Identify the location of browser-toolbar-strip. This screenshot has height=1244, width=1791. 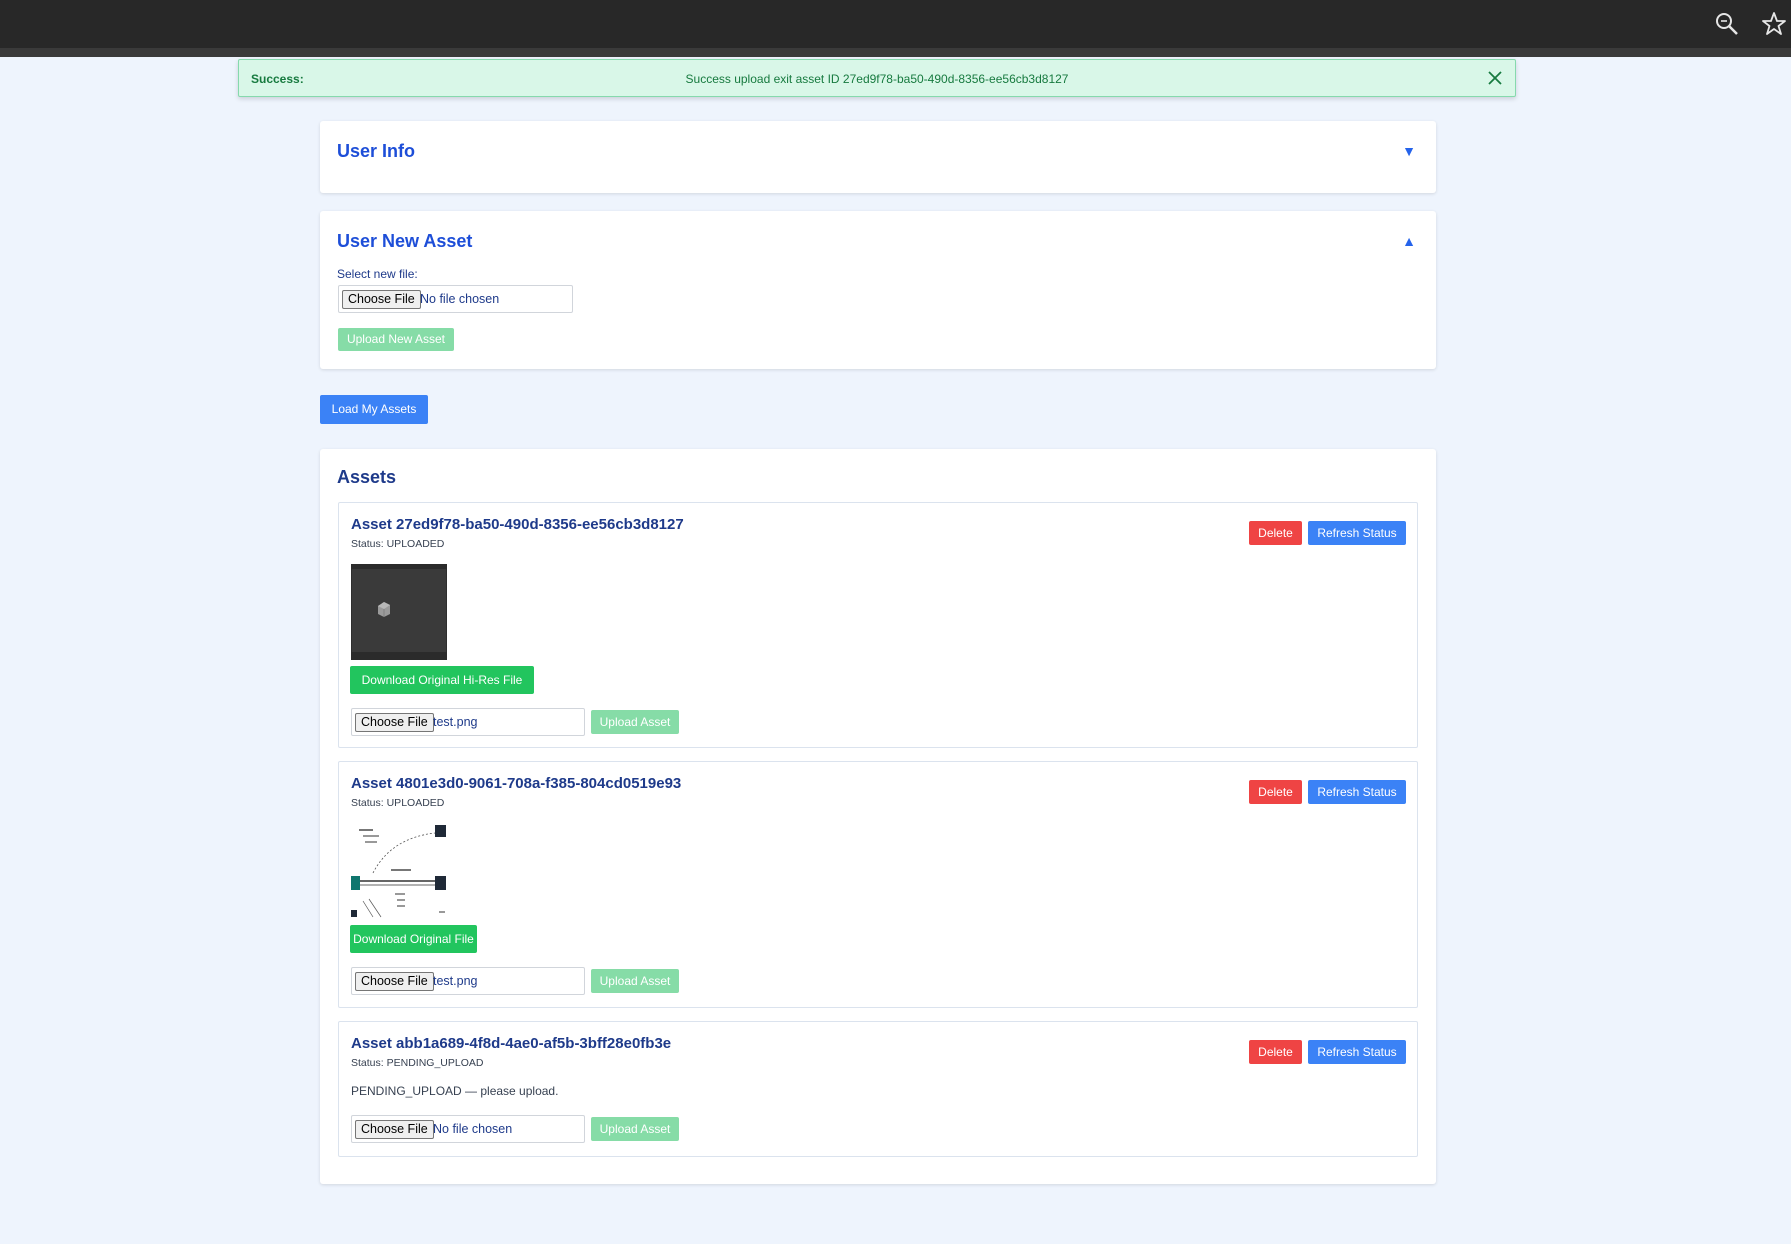
(895, 52).